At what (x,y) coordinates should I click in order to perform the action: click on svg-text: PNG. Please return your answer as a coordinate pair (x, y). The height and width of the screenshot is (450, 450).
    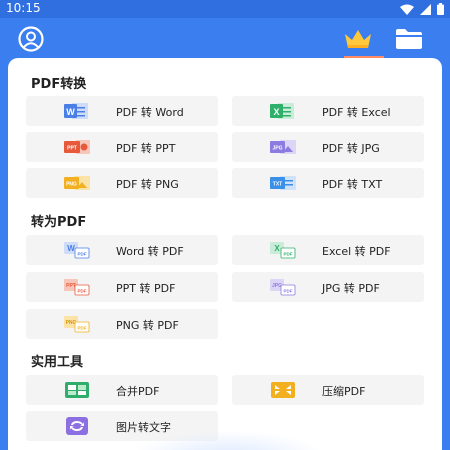
    Looking at the image, I should click on (71, 185).